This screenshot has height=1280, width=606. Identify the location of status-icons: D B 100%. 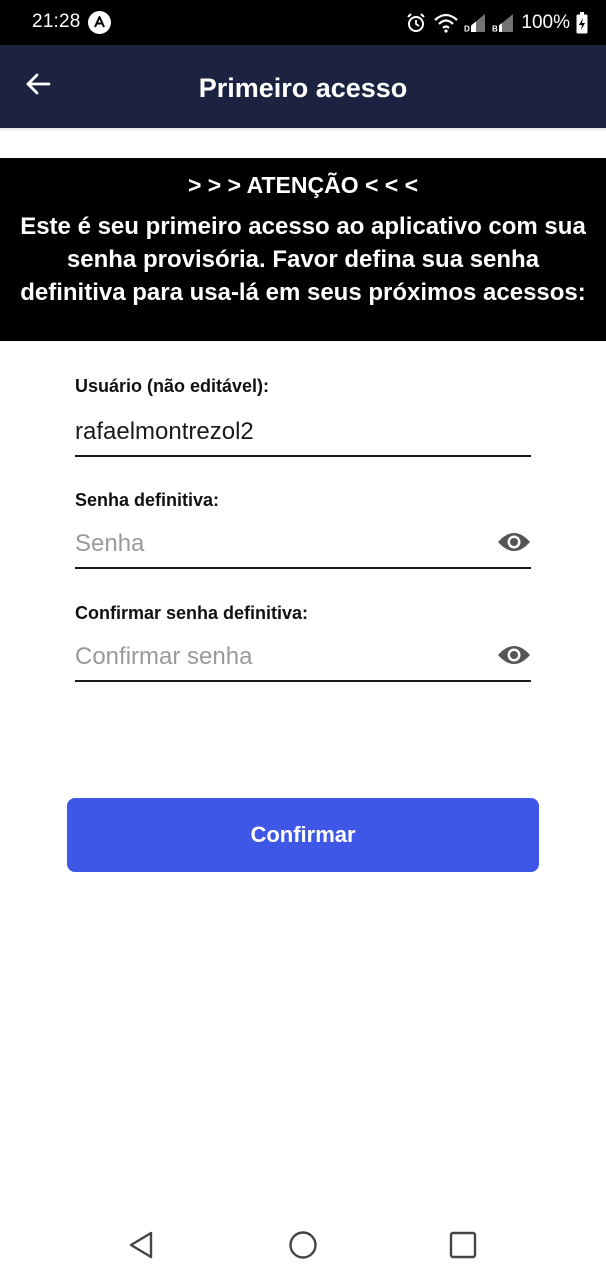
(496, 23).